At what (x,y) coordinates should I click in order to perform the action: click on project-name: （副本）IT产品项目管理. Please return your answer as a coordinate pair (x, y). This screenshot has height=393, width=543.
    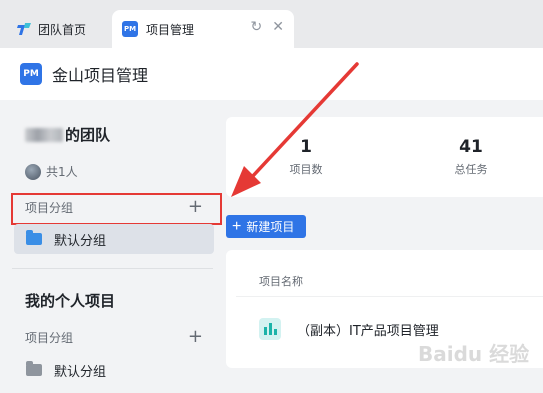
    Looking at the image, I should click on (368, 331).